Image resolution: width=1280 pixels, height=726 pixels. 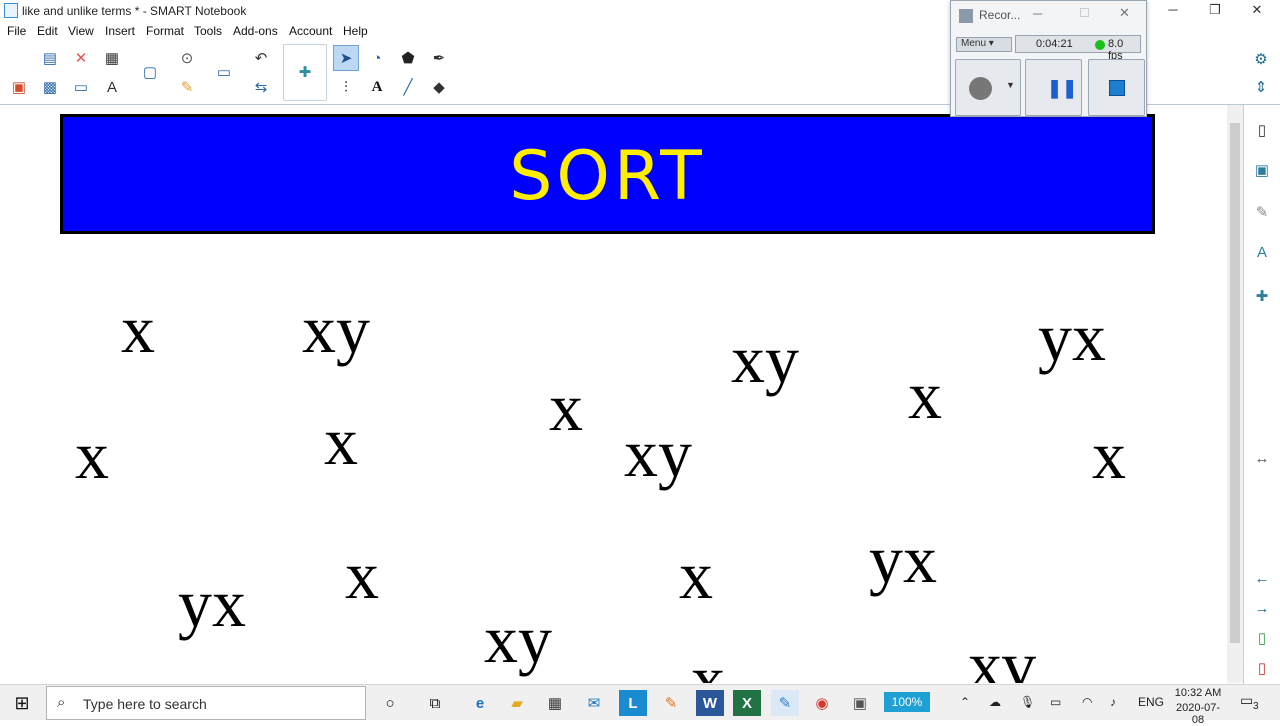 What do you see at coordinates (988, 87) in the screenshot?
I see `record-button: ▼` at bounding box center [988, 87].